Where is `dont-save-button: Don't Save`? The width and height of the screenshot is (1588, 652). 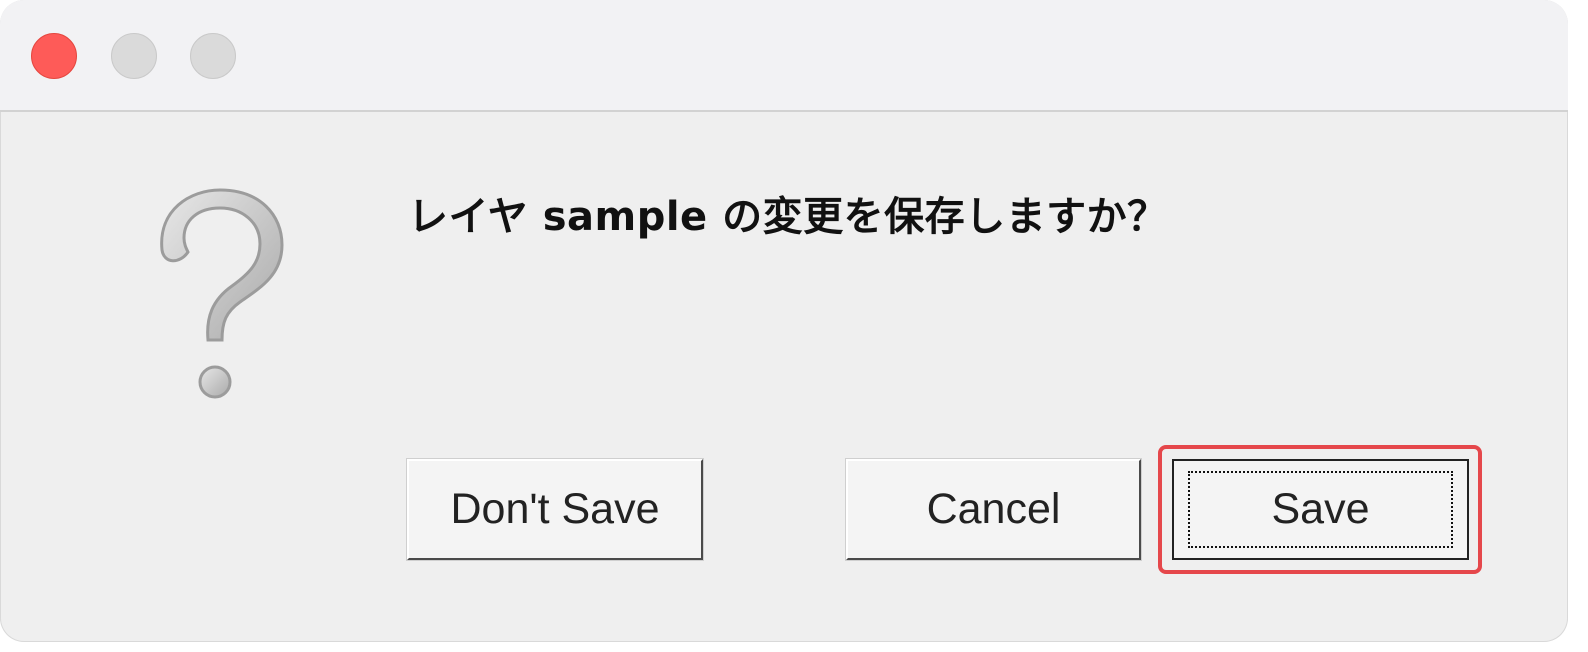 dont-save-button: Don't Save is located at coordinates (555, 509).